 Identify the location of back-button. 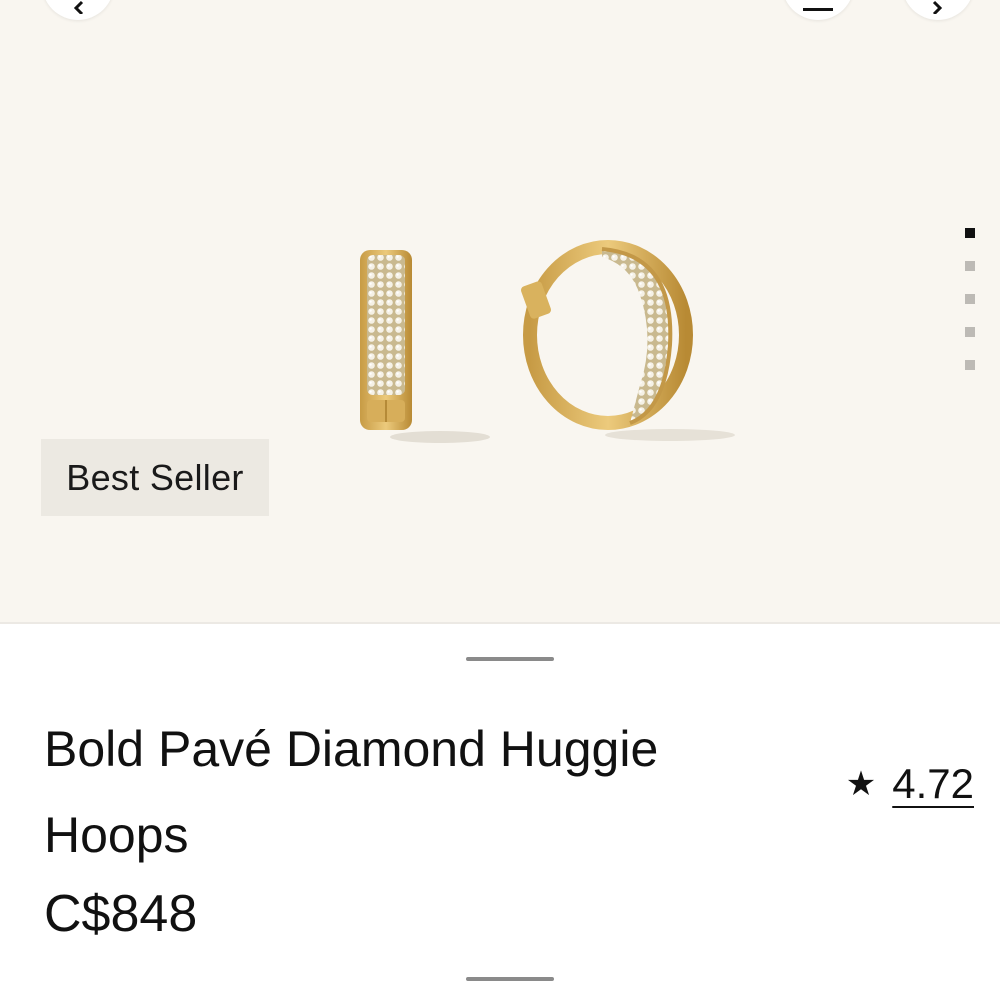
(78, 10).